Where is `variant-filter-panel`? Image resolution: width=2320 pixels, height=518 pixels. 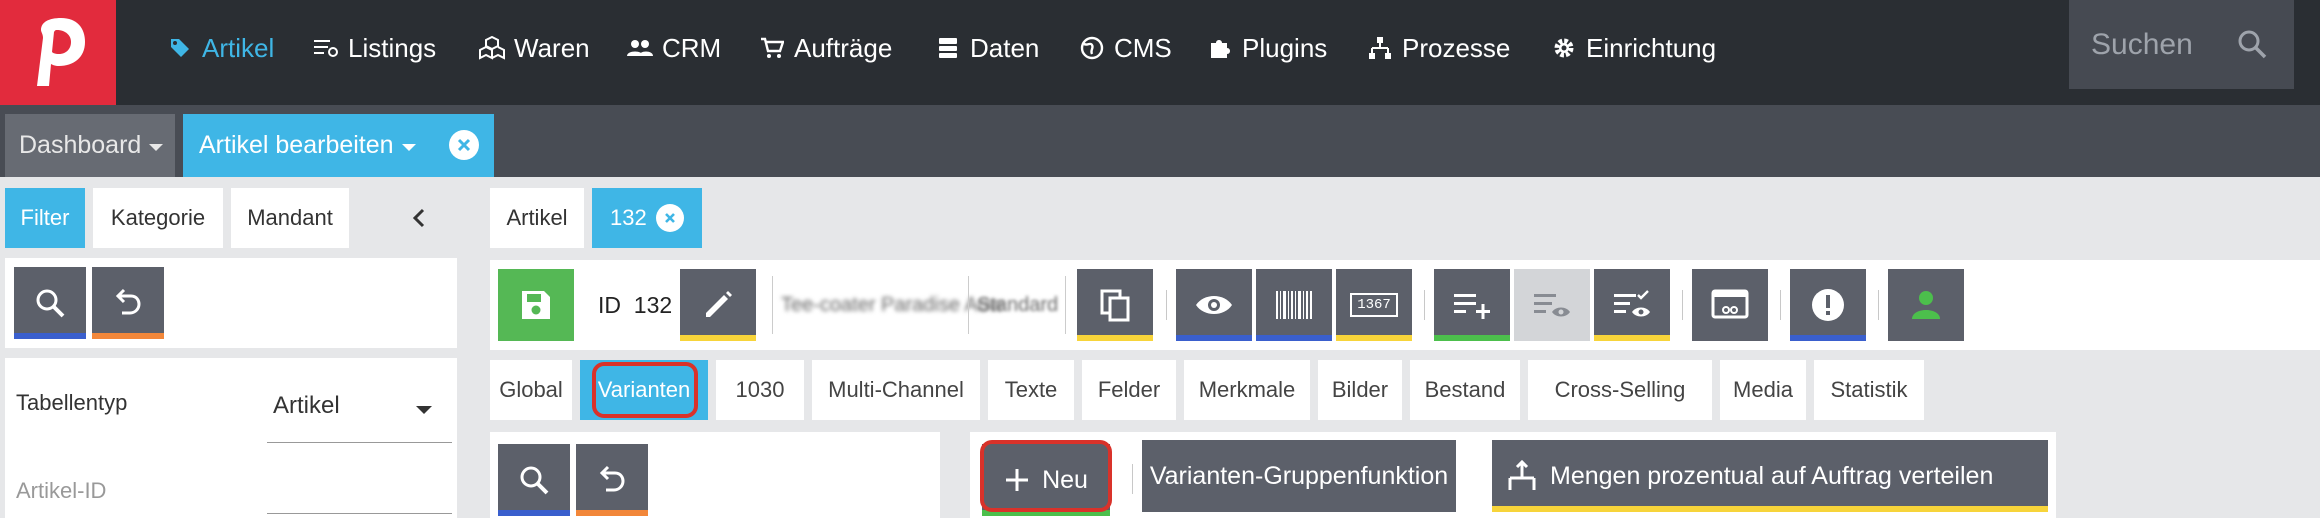
variant-filter-panel is located at coordinates (715, 475).